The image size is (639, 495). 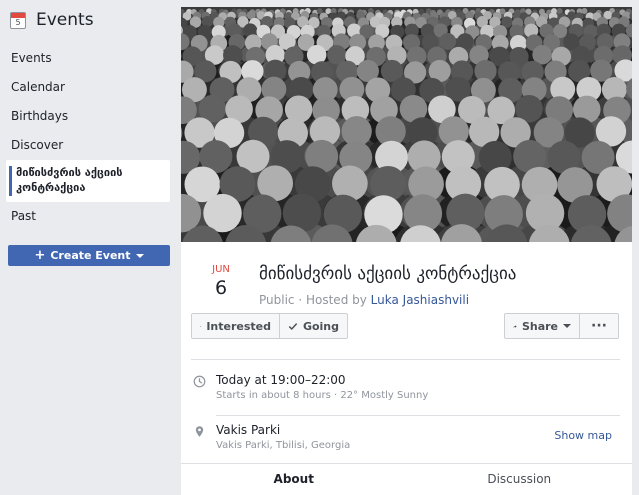 I want to click on sidebar-header: 5 Events, so click(x=89, y=20).